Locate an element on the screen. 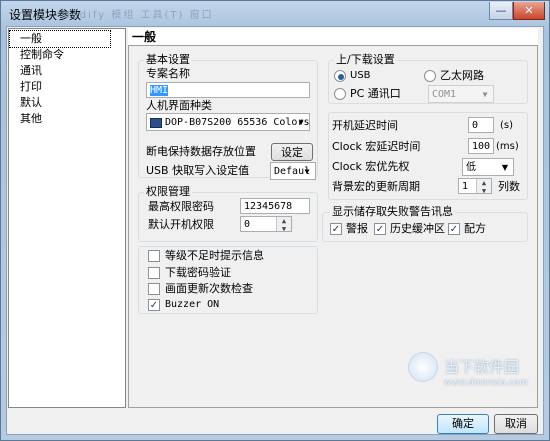 The height and width of the screenshot is (441, 550). clock-priority-value: 低 is located at coordinates (471, 167).